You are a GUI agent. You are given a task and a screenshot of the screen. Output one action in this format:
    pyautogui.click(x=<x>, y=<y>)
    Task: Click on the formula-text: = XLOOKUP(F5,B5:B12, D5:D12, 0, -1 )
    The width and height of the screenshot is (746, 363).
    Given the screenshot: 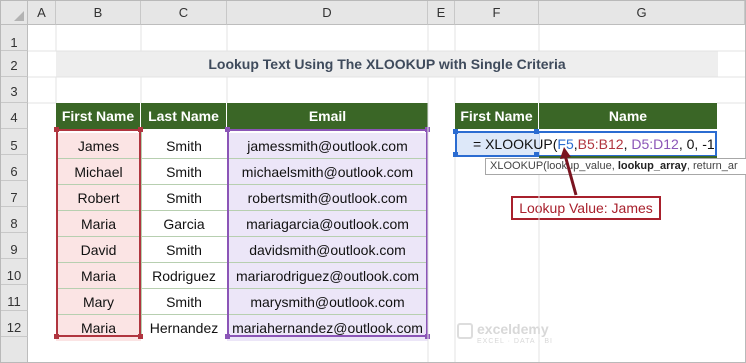 What is the action you would take?
    pyautogui.click(x=594, y=144)
    